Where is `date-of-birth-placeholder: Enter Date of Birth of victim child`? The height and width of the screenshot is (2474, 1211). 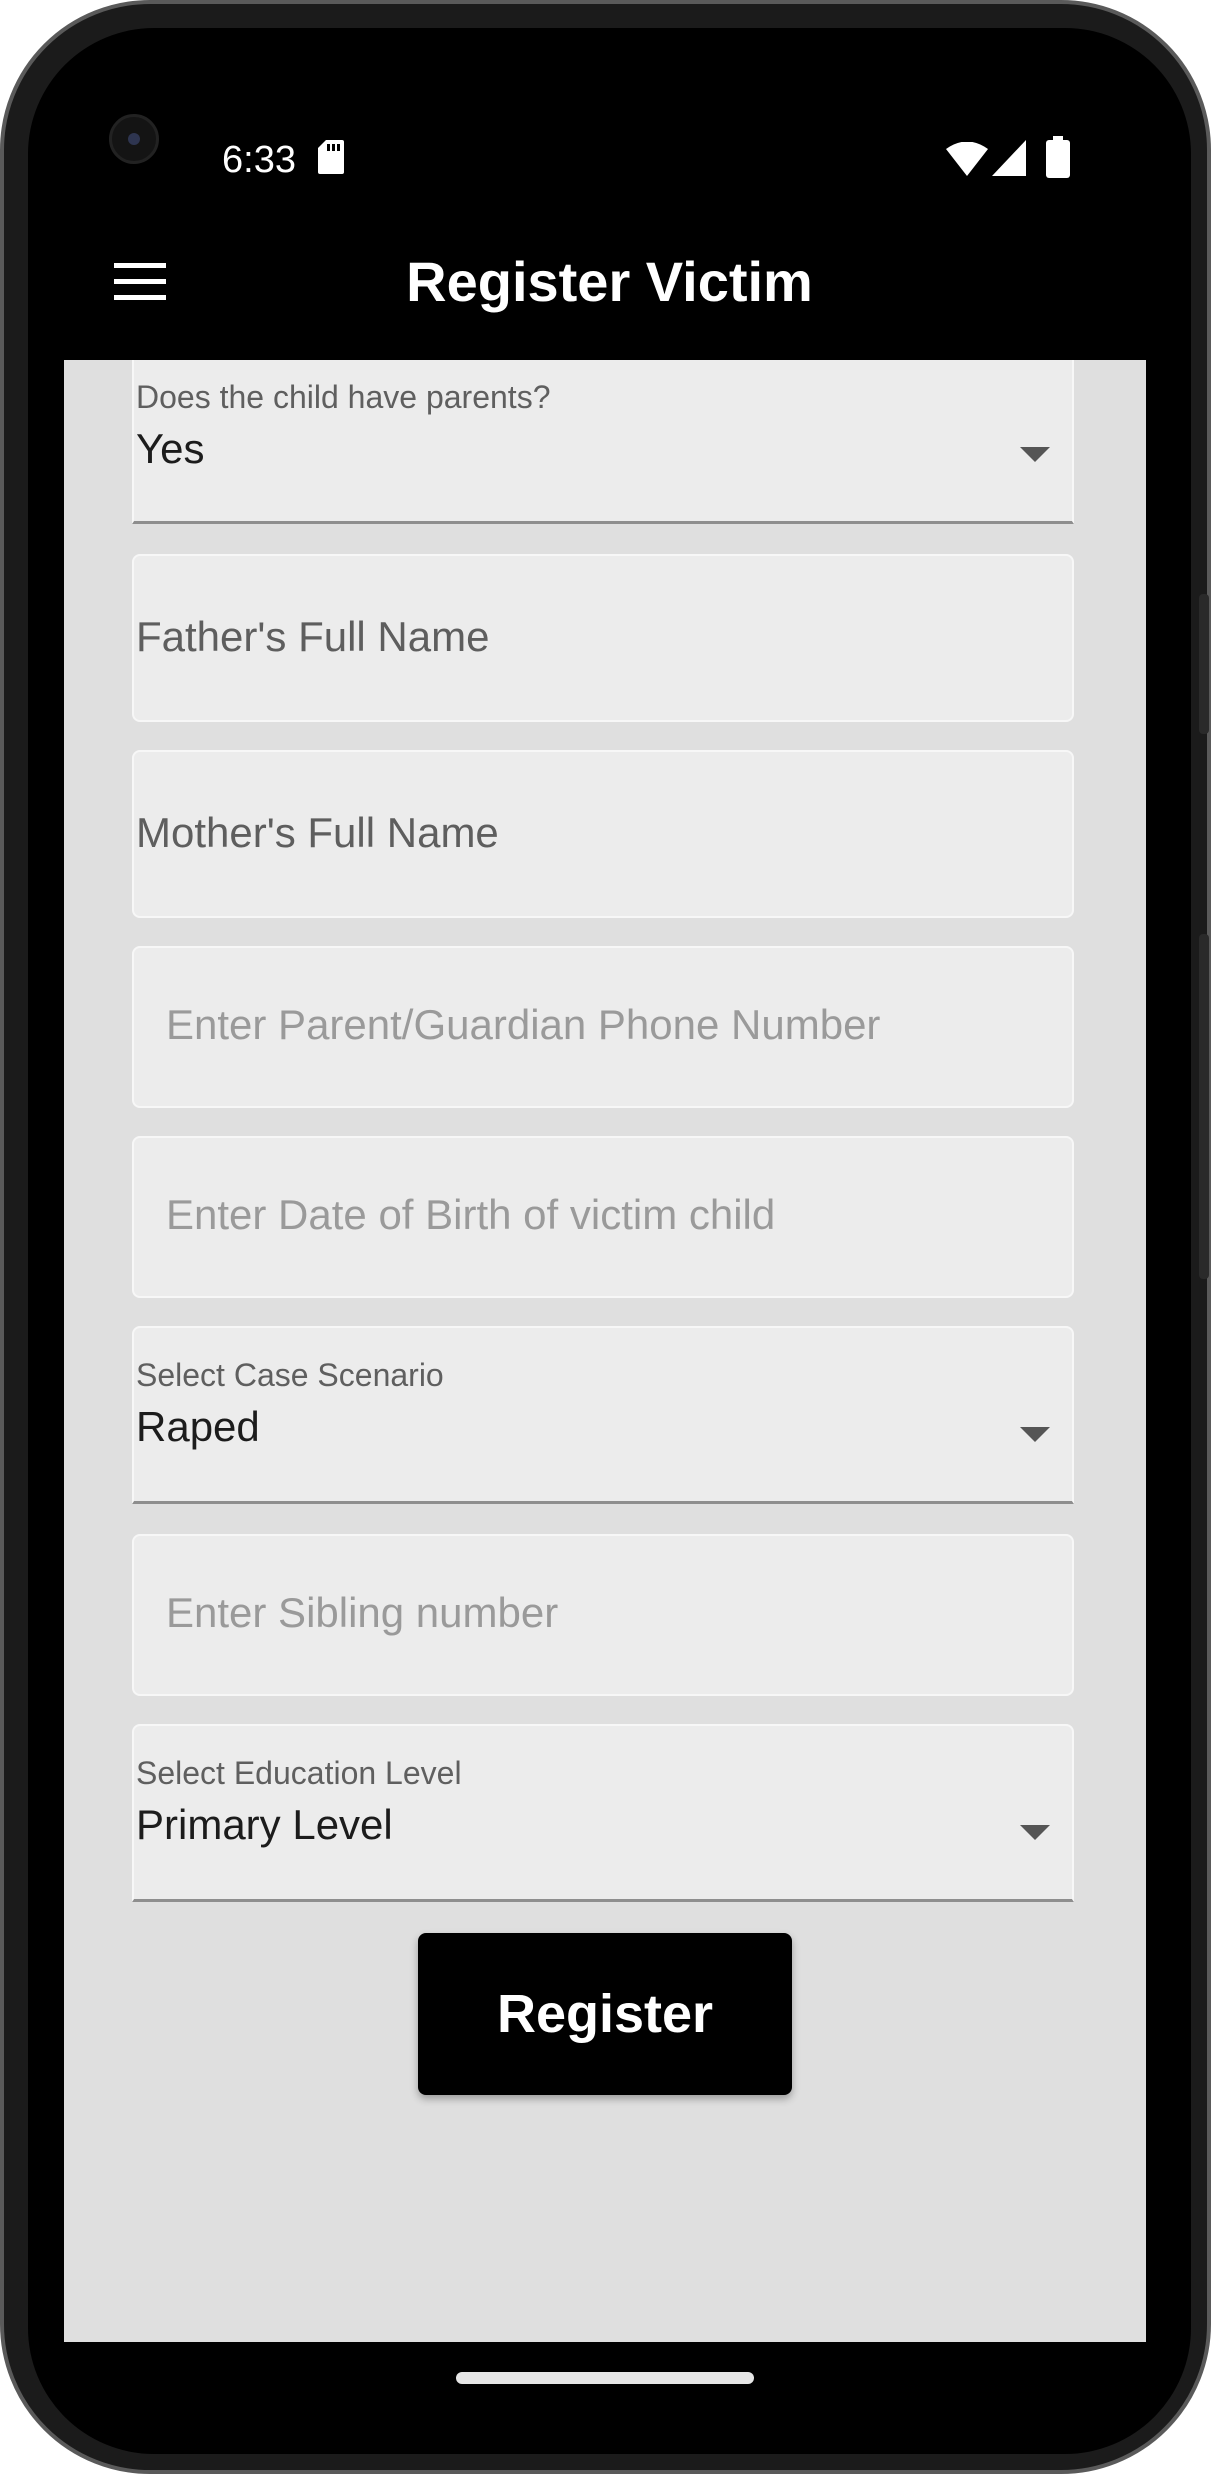 date-of-birth-placeholder: Enter Date of Birth of victim child is located at coordinates (471, 1214).